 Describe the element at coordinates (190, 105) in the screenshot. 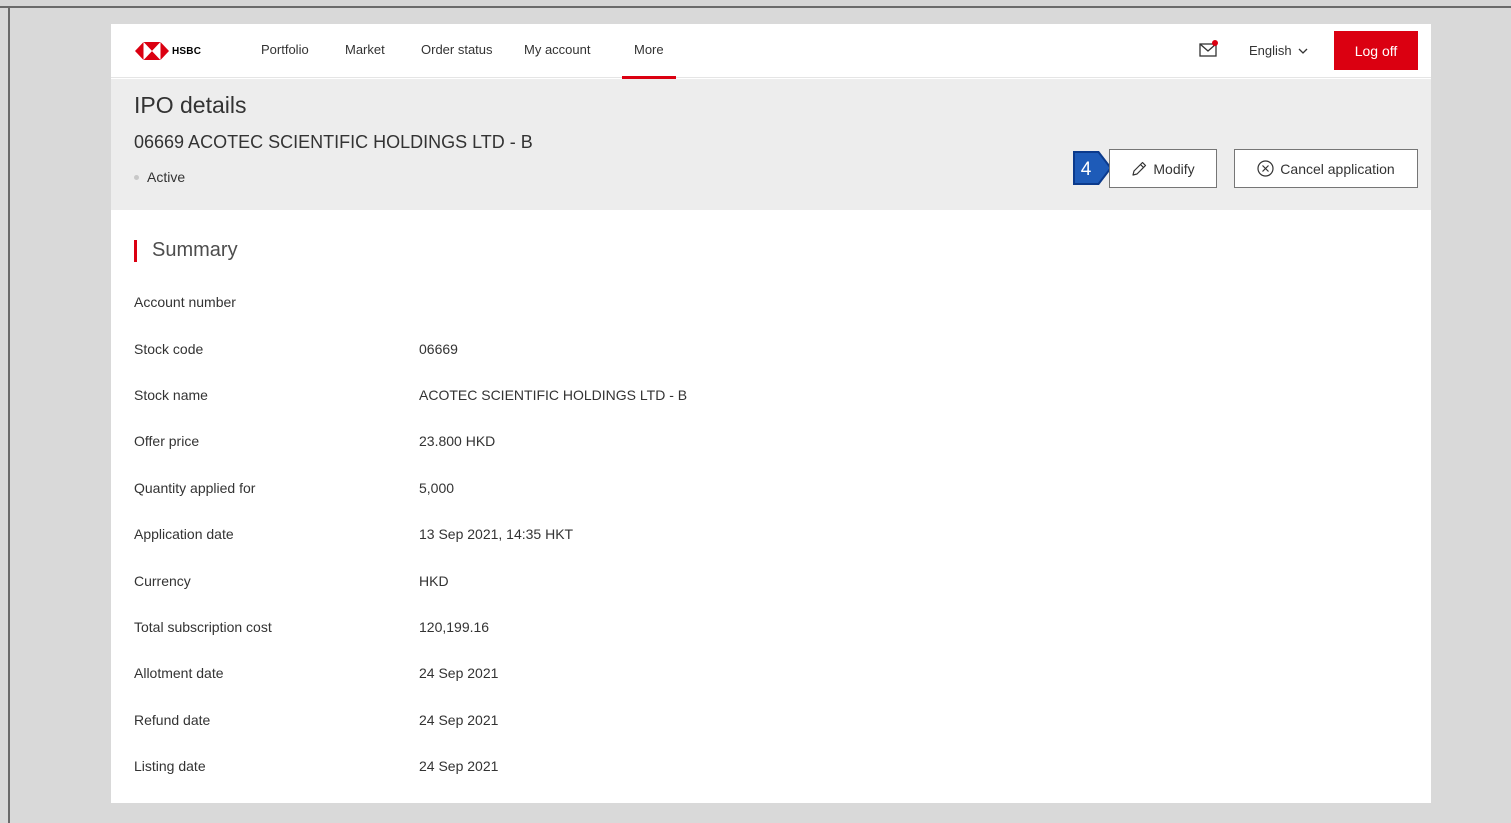

I see `page-title: IPO details` at that location.